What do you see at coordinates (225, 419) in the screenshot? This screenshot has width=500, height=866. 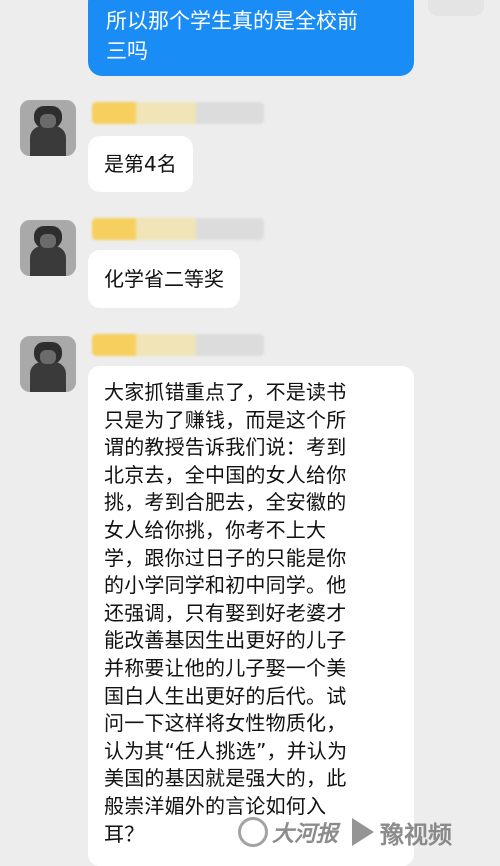 I see `message-line: 只是为了赚钱，而是这个所` at bounding box center [225, 419].